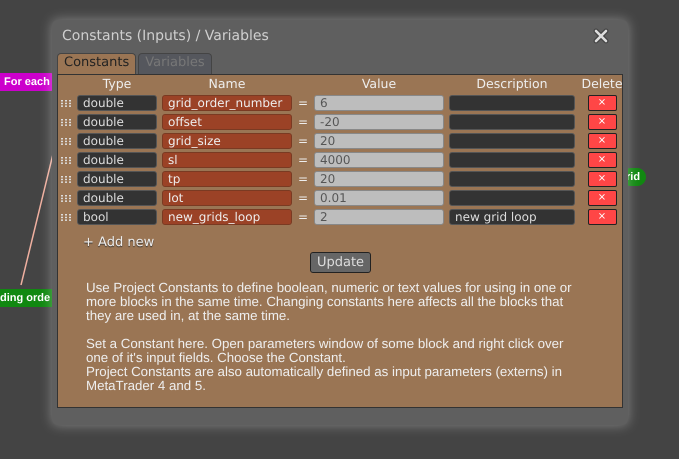 This screenshot has width=679, height=459. What do you see at coordinates (227, 122) in the screenshot?
I see `name-field: offset` at bounding box center [227, 122].